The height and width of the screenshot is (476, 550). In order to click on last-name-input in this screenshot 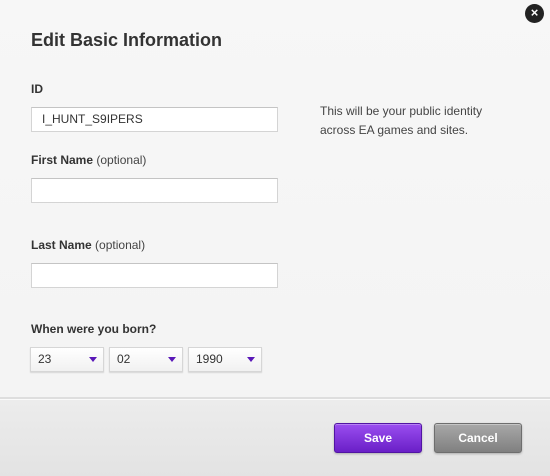, I will do `click(154, 275)`.